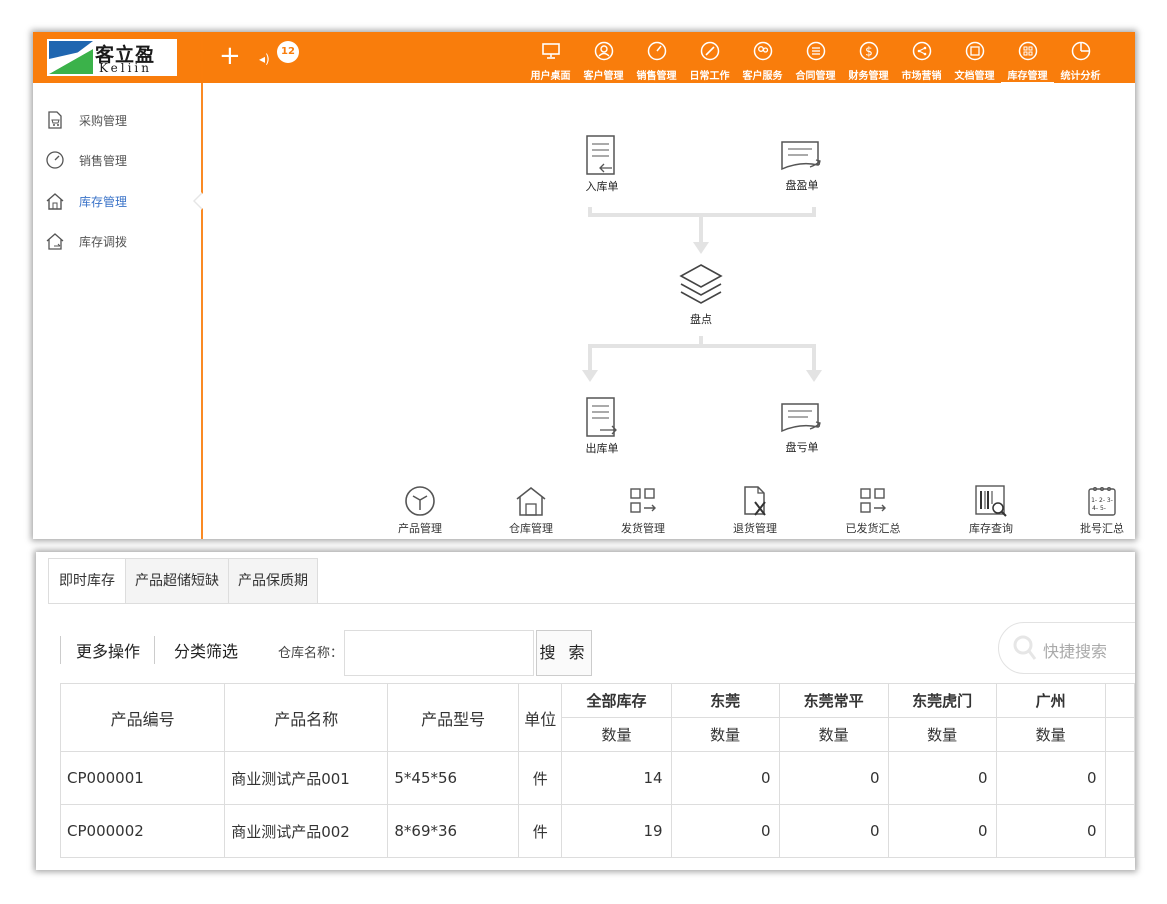 This screenshot has width=1167, height=904. Describe the element at coordinates (762, 76) in the screenshot. I see `nav-label: 客户服务` at that location.